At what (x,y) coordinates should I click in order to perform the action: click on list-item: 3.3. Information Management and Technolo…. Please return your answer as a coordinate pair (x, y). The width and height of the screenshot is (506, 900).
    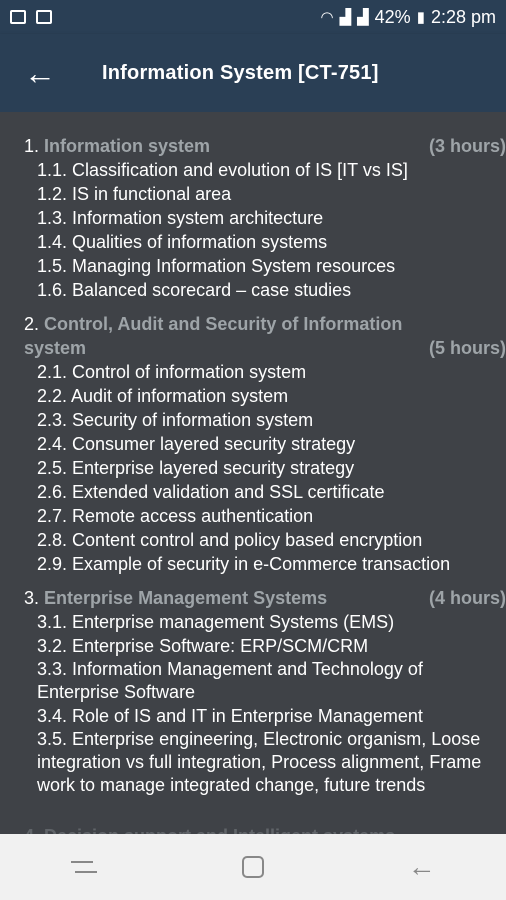
    Looking at the image, I should click on (230, 680).